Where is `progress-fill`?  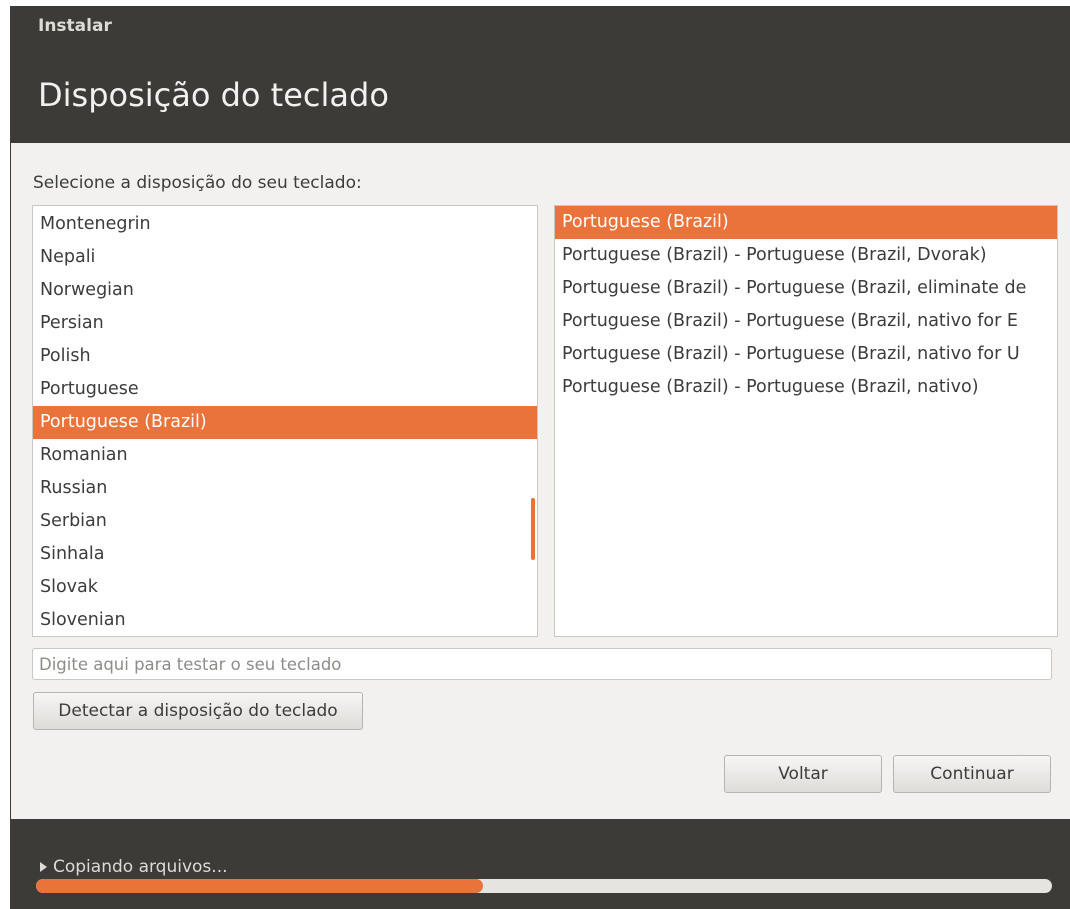
progress-fill is located at coordinates (260, 886).